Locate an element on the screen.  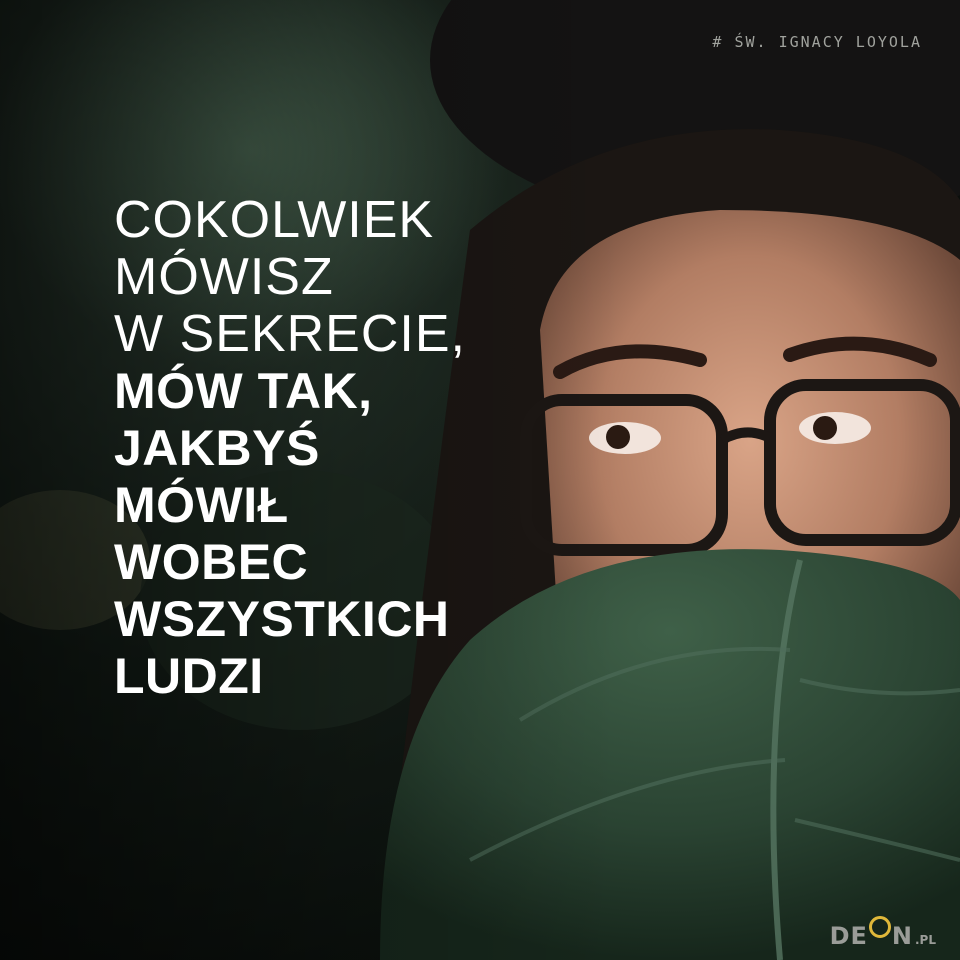
quote-line-bold: JAKBYŚ is located at coordinates (217, 448).